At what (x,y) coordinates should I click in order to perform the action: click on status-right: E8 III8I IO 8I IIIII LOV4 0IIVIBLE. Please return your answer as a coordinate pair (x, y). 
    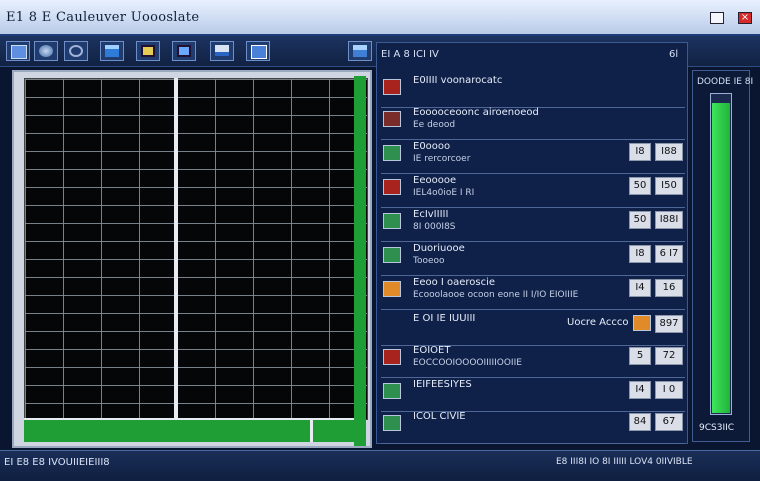
    Looking at the image, I should click on (624, 462).